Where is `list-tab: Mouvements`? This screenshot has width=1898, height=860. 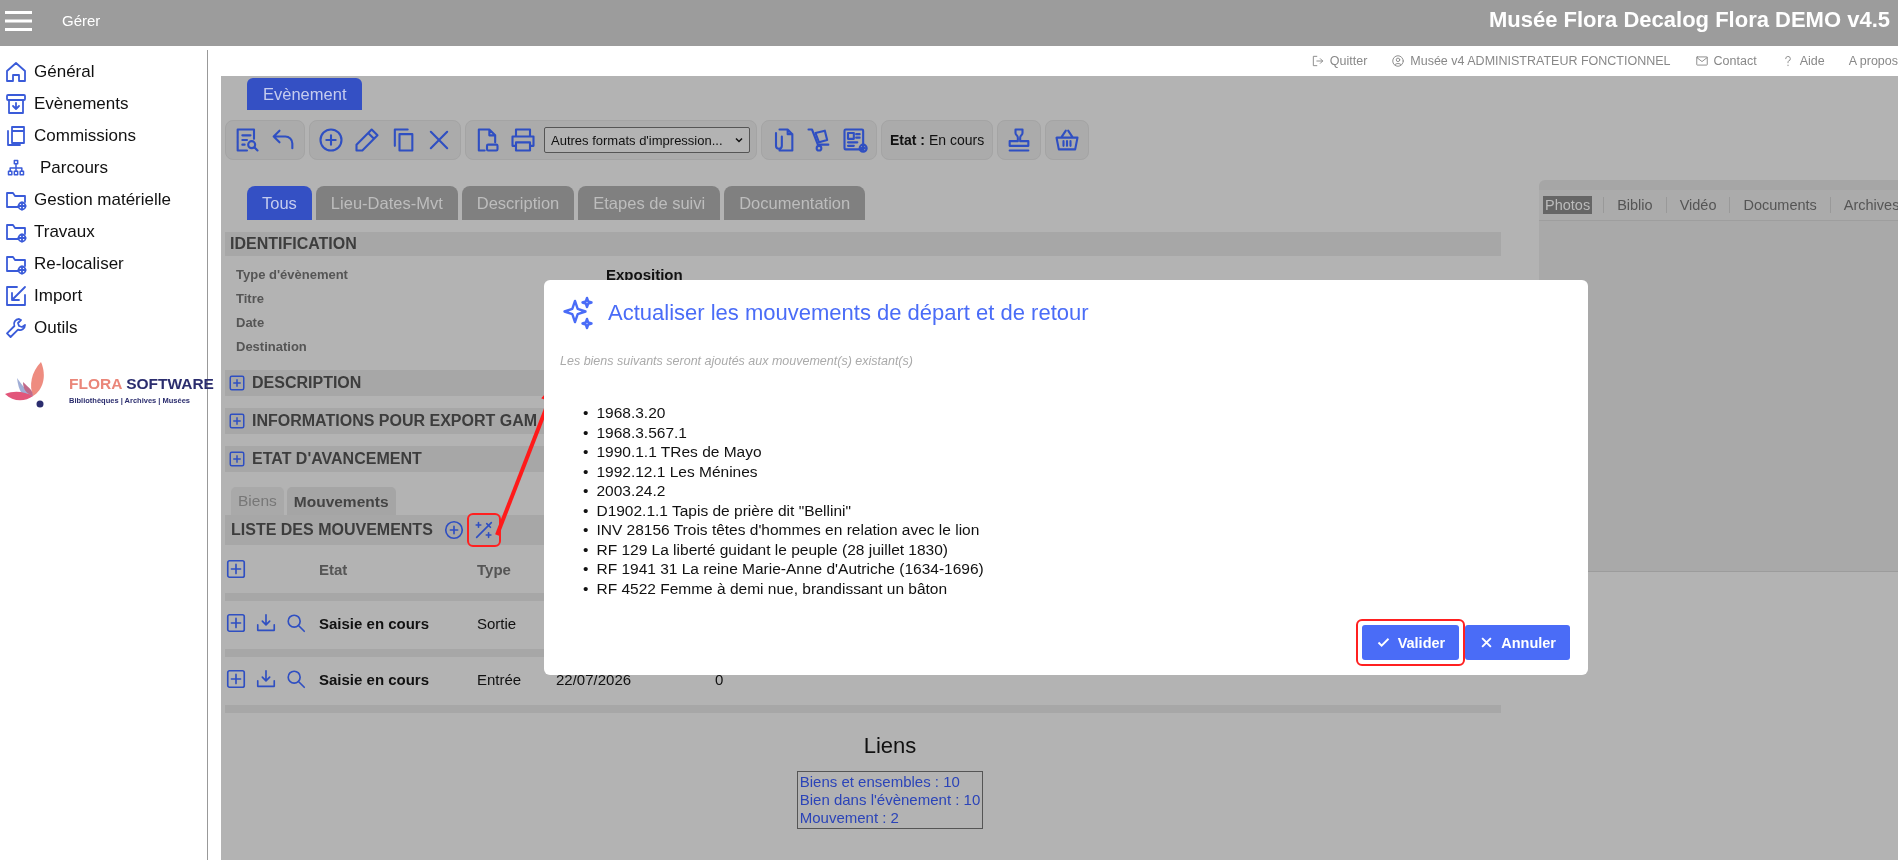 list-tab: Mouvements is located at coordinates (341, 501).